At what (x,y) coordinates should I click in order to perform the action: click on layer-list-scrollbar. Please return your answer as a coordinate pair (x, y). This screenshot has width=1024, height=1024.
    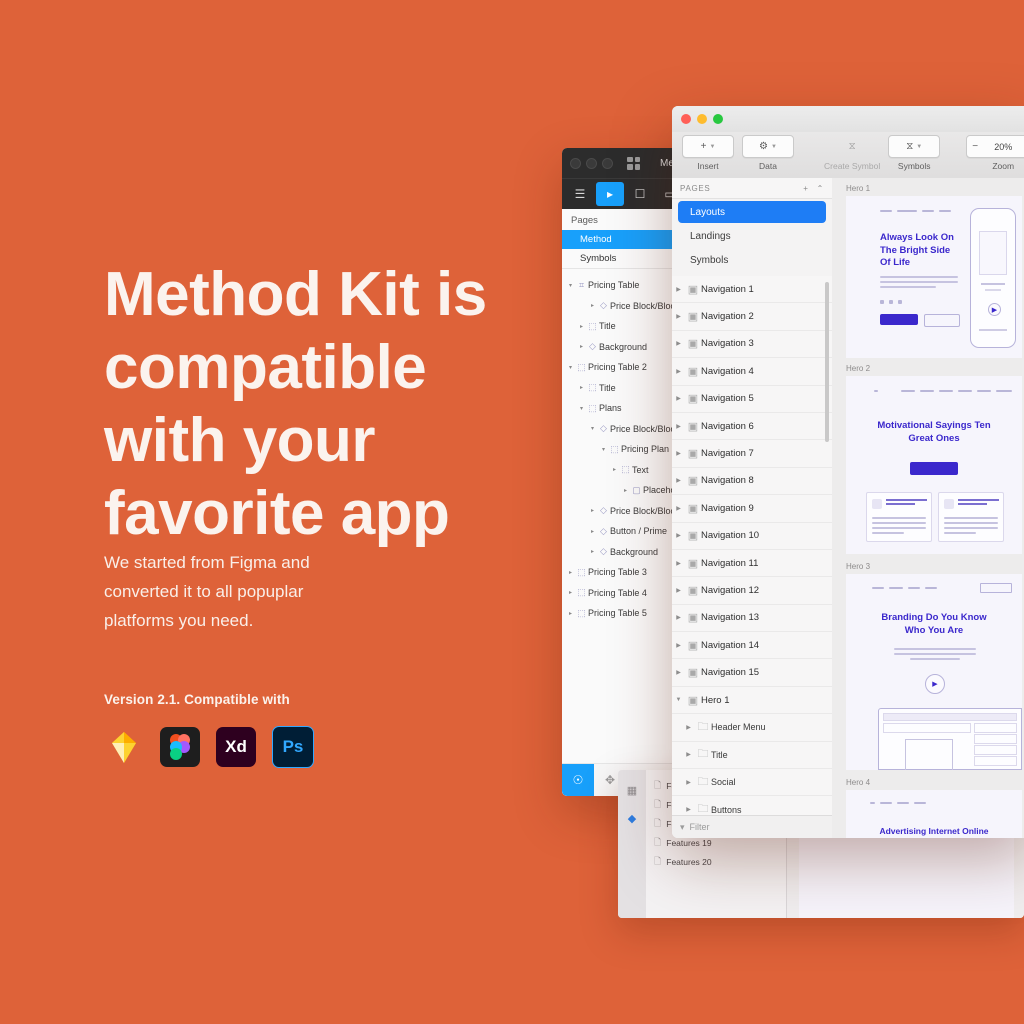
    Looking at the image, I should click on (827, 362).